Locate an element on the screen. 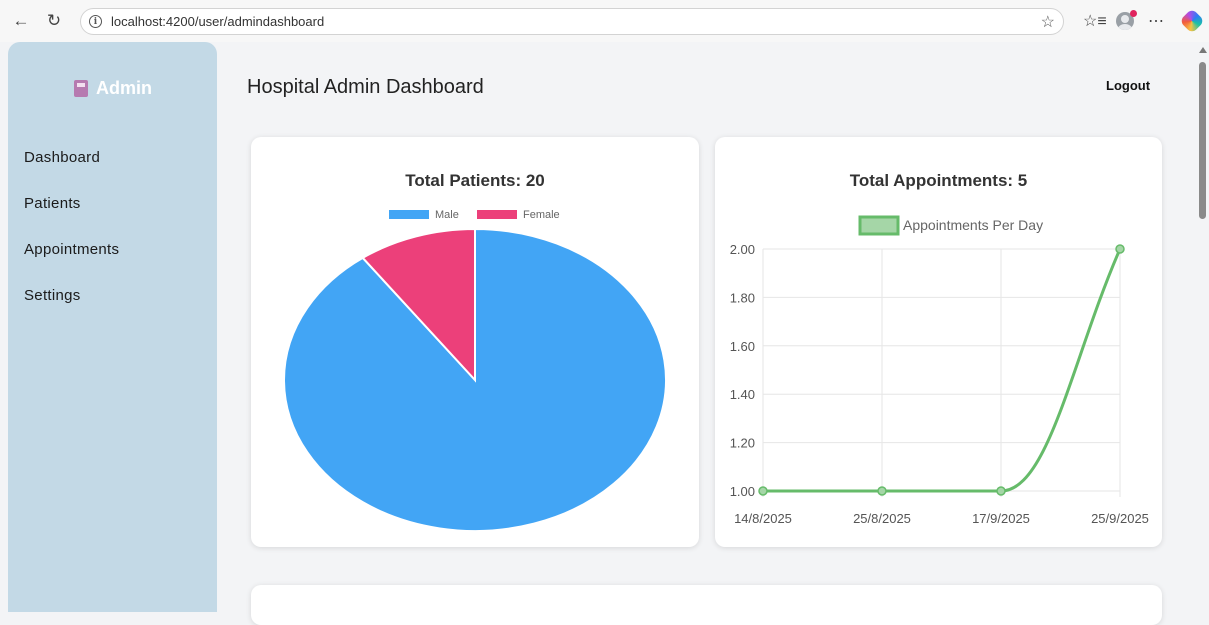 The width and height of the screenshot is (1209, 625). x-tick-label: 25/9/2025 is located at coordinates (1120, 518).